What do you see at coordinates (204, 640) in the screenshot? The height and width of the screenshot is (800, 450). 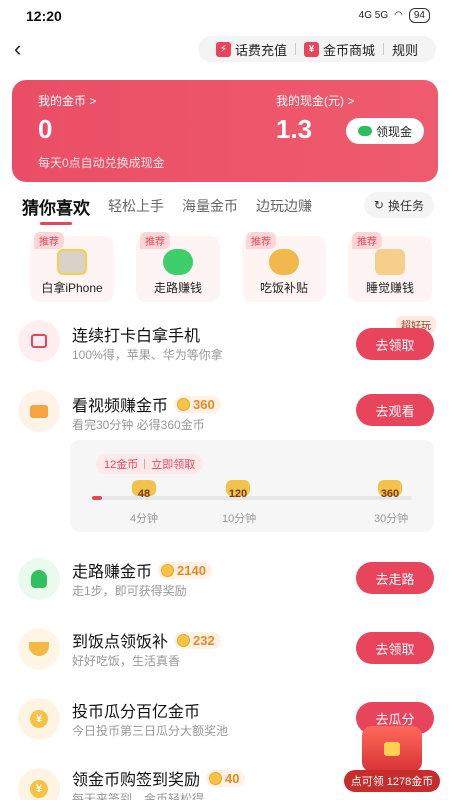 I see `coin-reward-value: 232` at bounding box center [204, 640].